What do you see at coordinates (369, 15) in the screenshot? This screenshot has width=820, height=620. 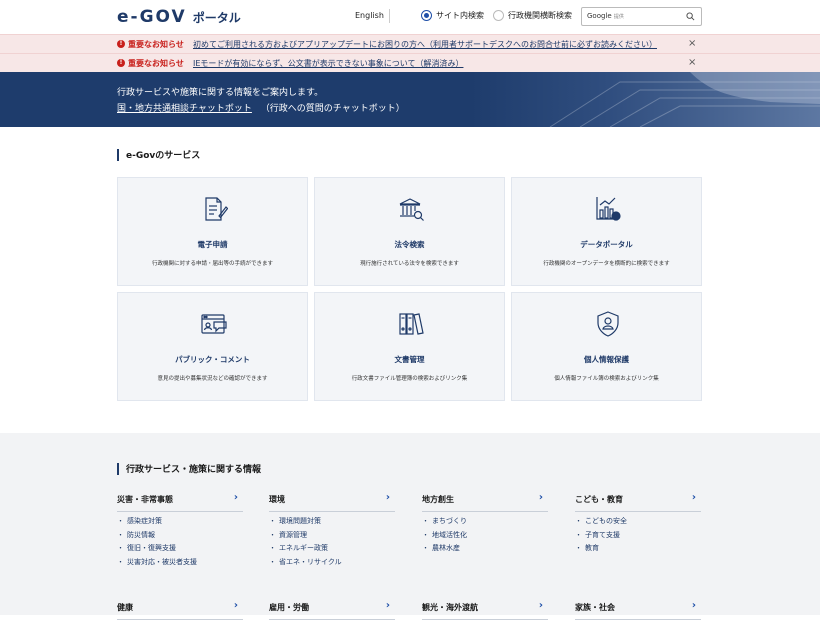 I see `english-link: English` at bounding box center [369, 15].